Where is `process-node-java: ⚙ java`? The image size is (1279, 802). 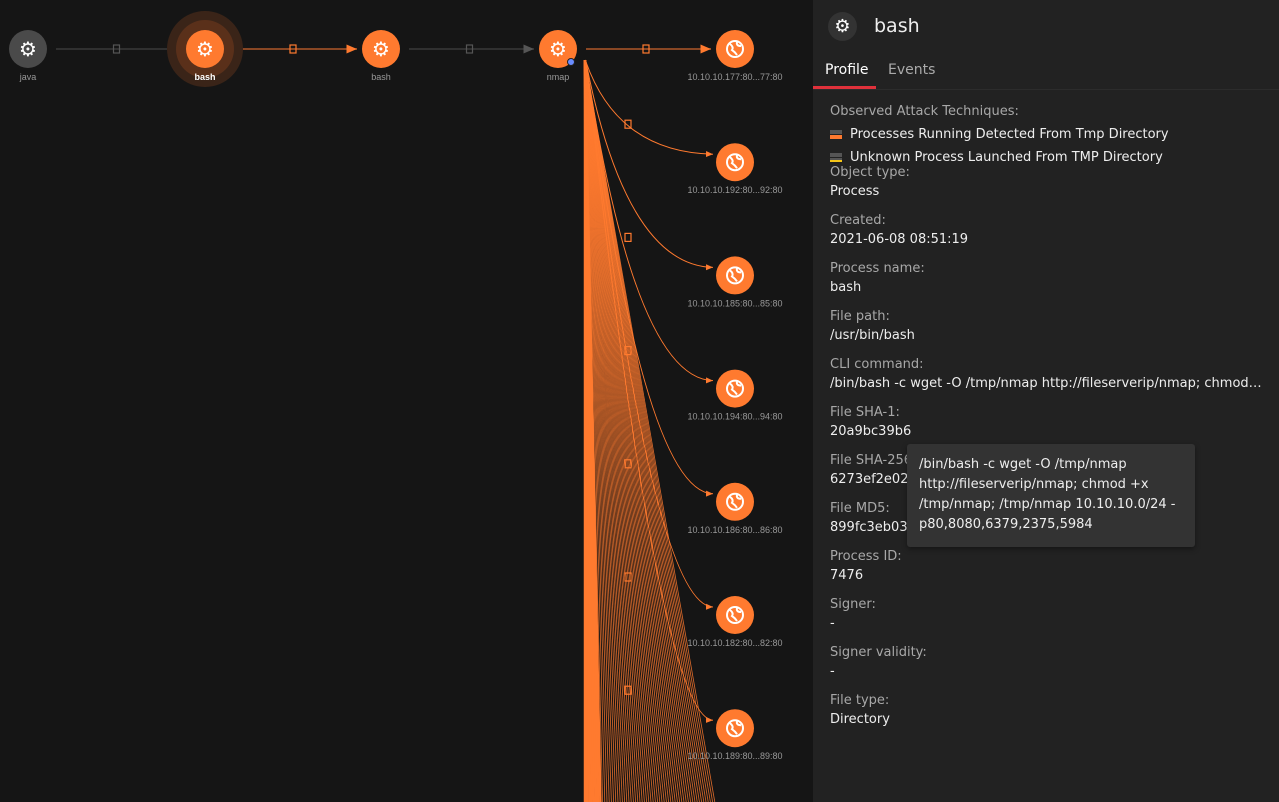
process-node-java: ⚙ java is located at coordinates (28, 56).